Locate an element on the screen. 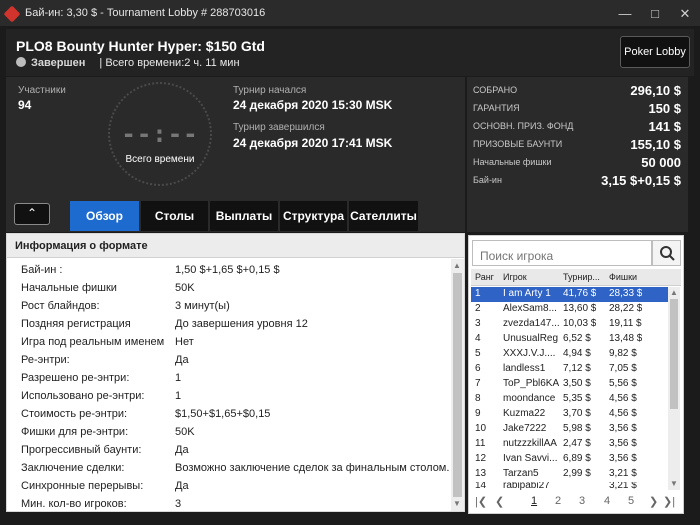 The width and height of the screenshot is (700, 525). format-key: Использовано ре-энтри: is located at coordinates (83, 396).